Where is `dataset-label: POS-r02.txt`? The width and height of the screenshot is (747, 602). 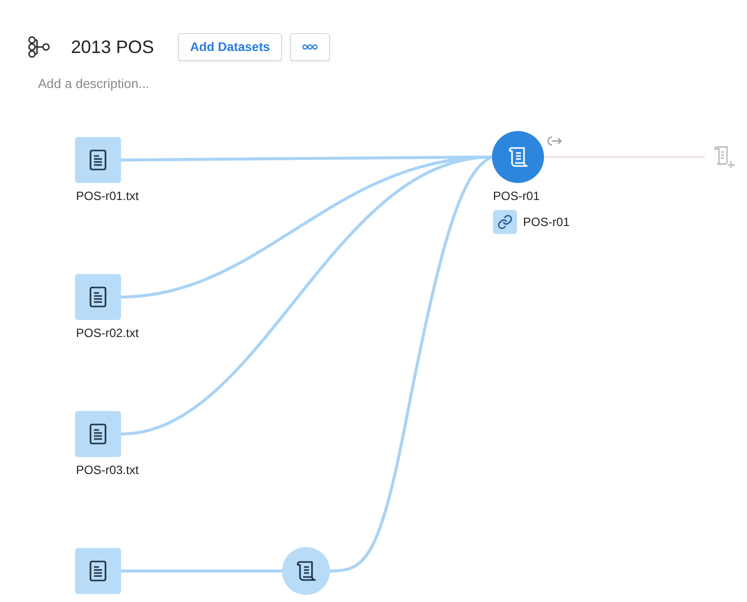 dataset-label: POS-r02.txt is located at coordinates (107, 333).